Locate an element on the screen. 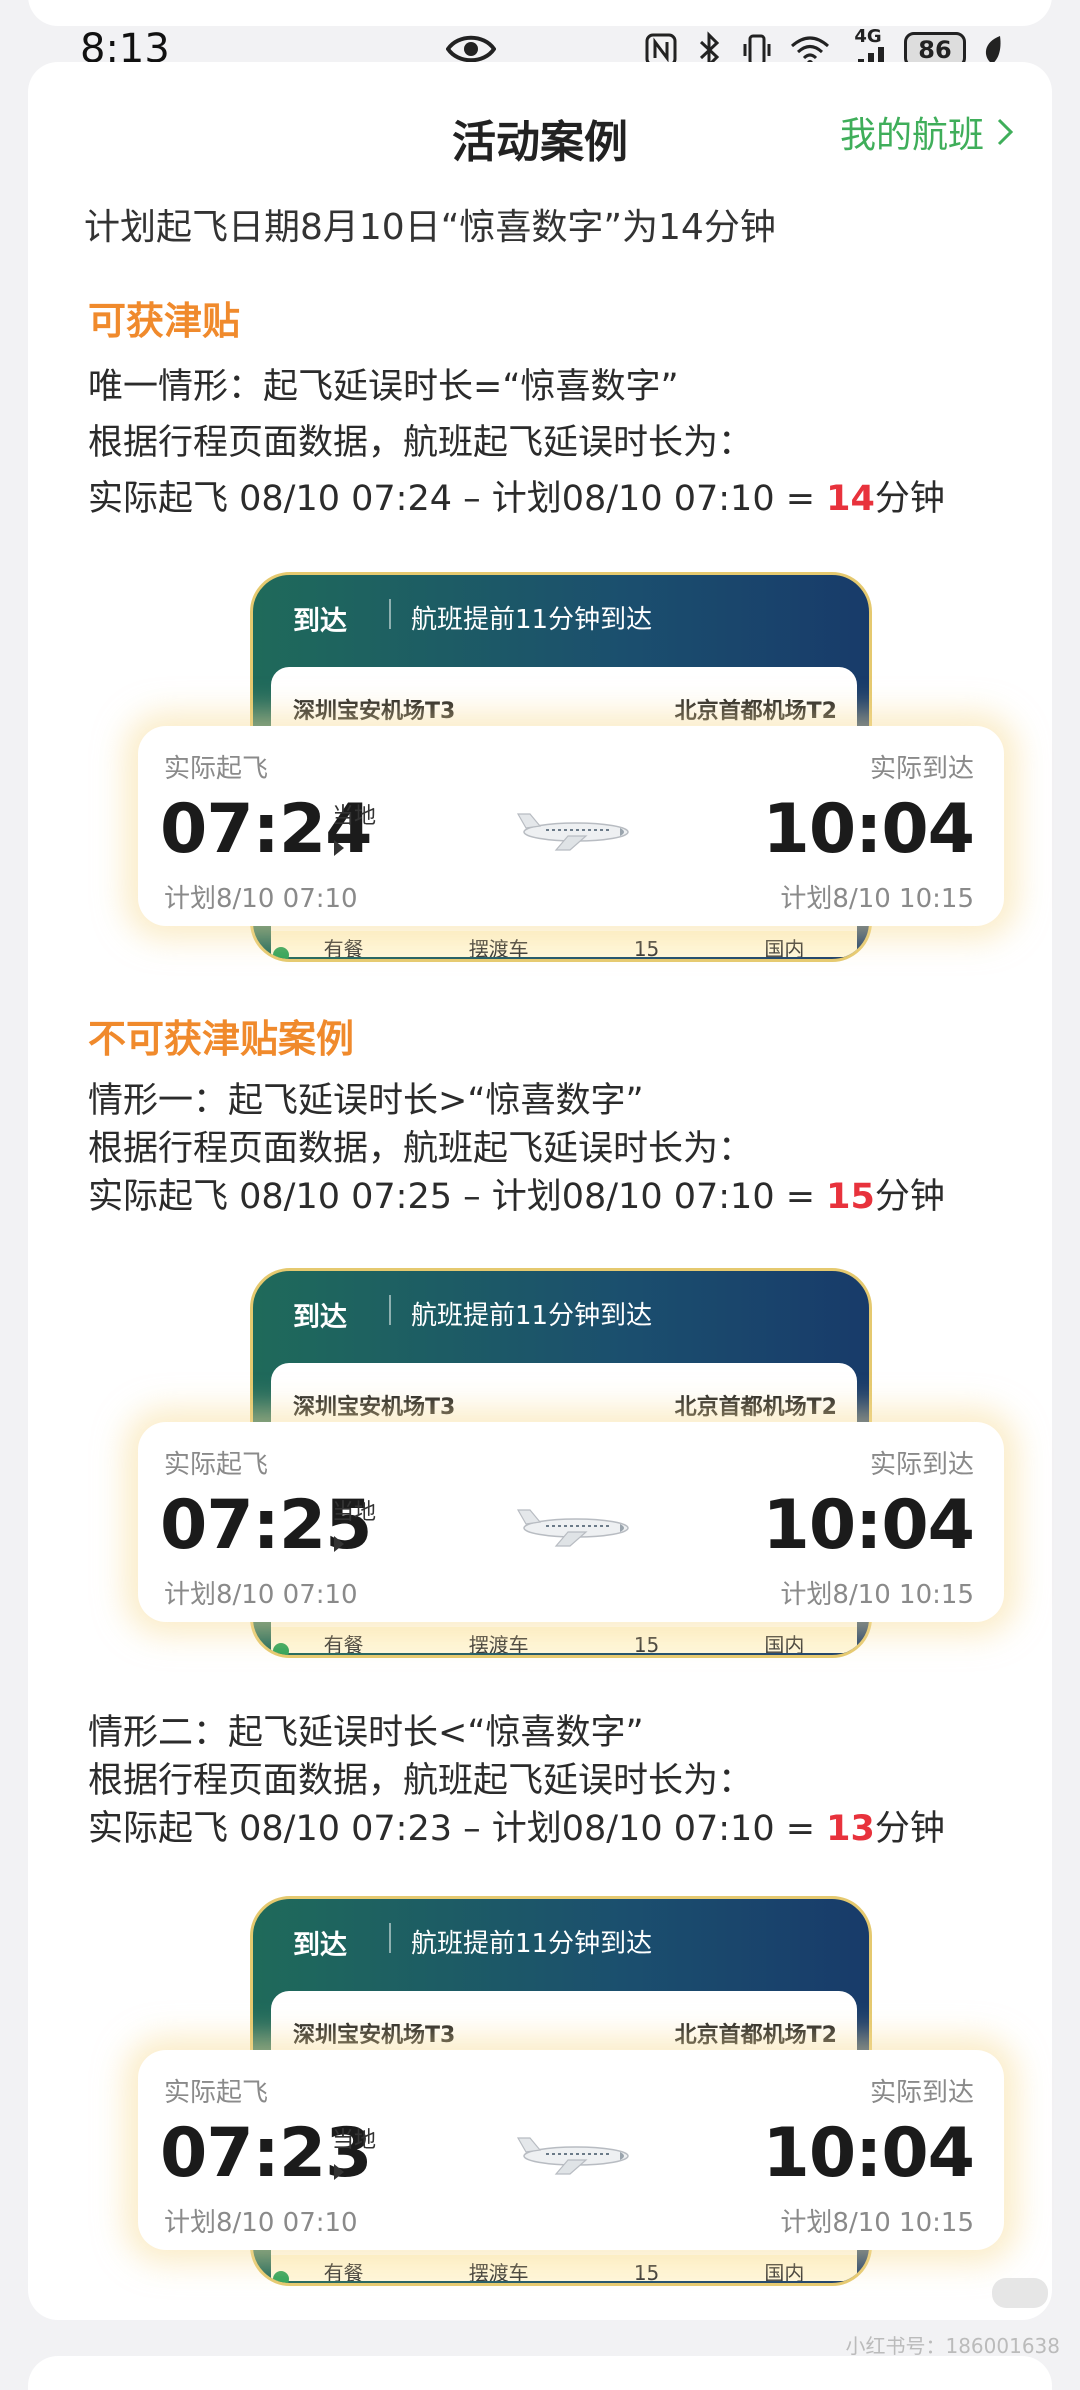  intro-text: 计划起飞日期8月10日“惊喜数字”为14分钟 is located at coordinates (430, 227).